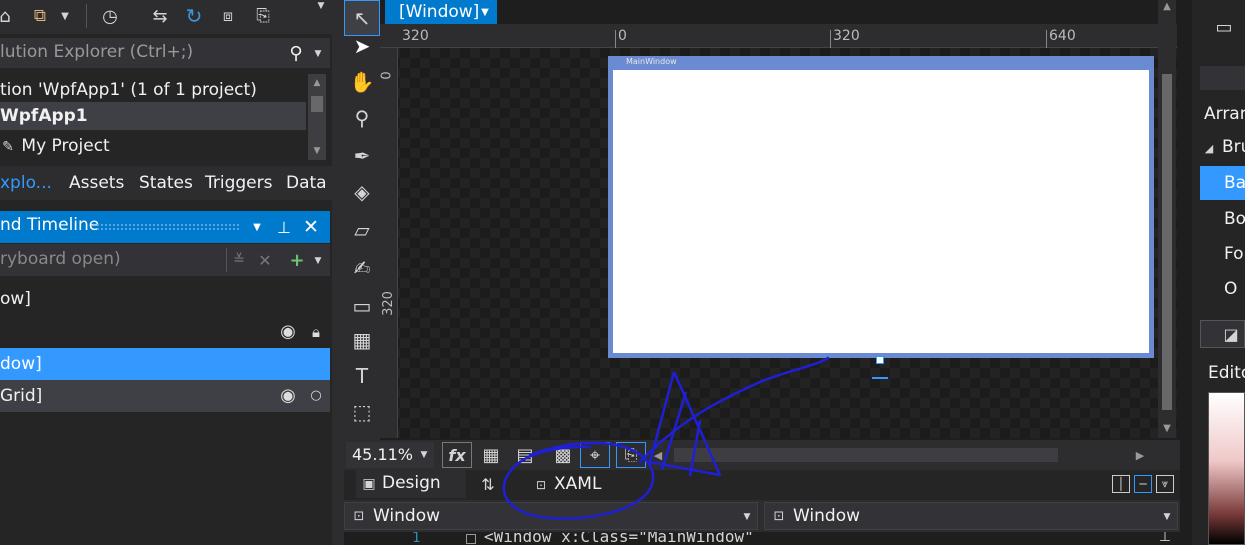  What do you see at coordinates (1222, 183) in the screenshot?
I see `brush-row-background: Ba` at bounding box center [1222, 183].